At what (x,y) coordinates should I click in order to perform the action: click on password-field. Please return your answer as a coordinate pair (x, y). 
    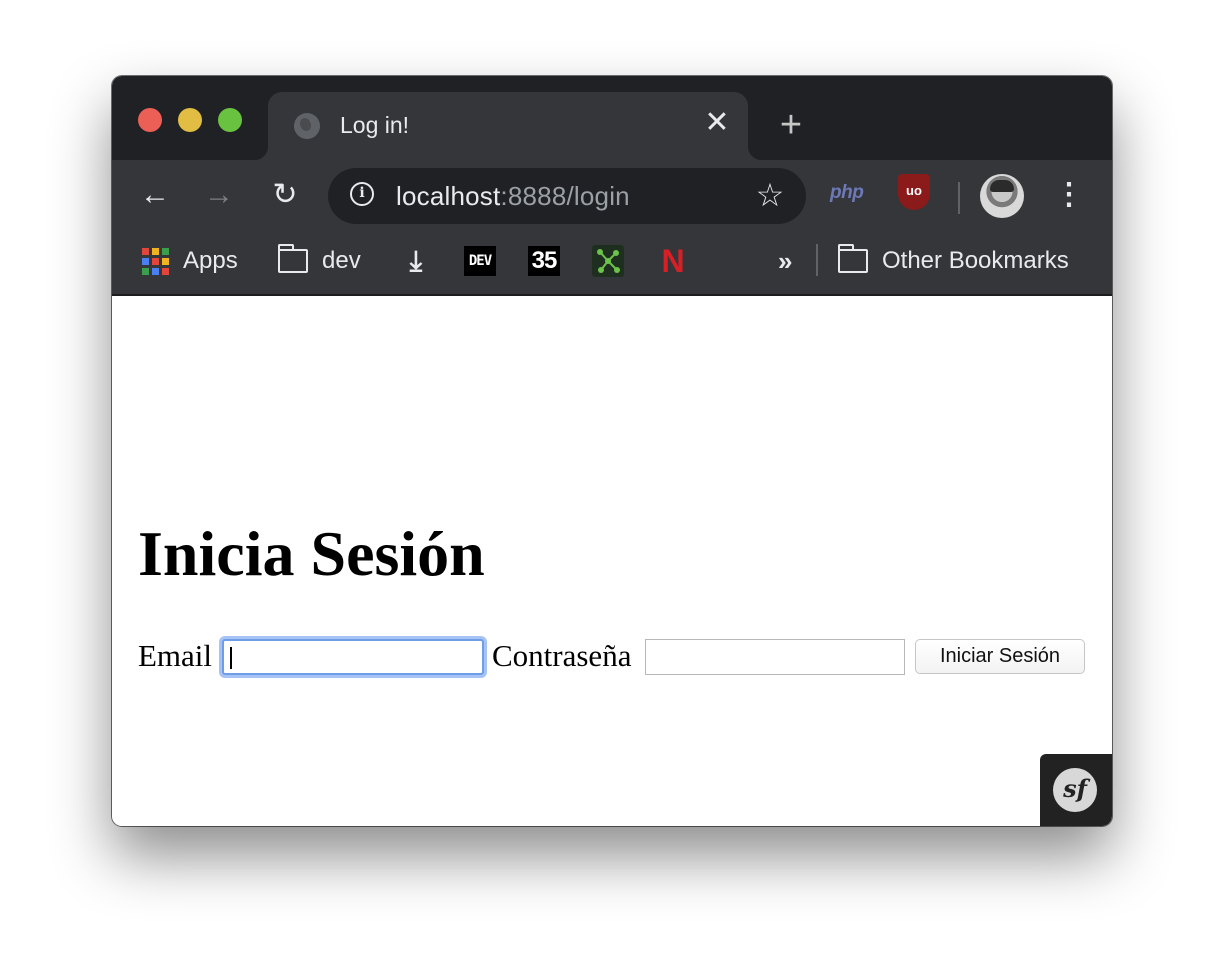
    Looking at the image, I should click on (775, 657).